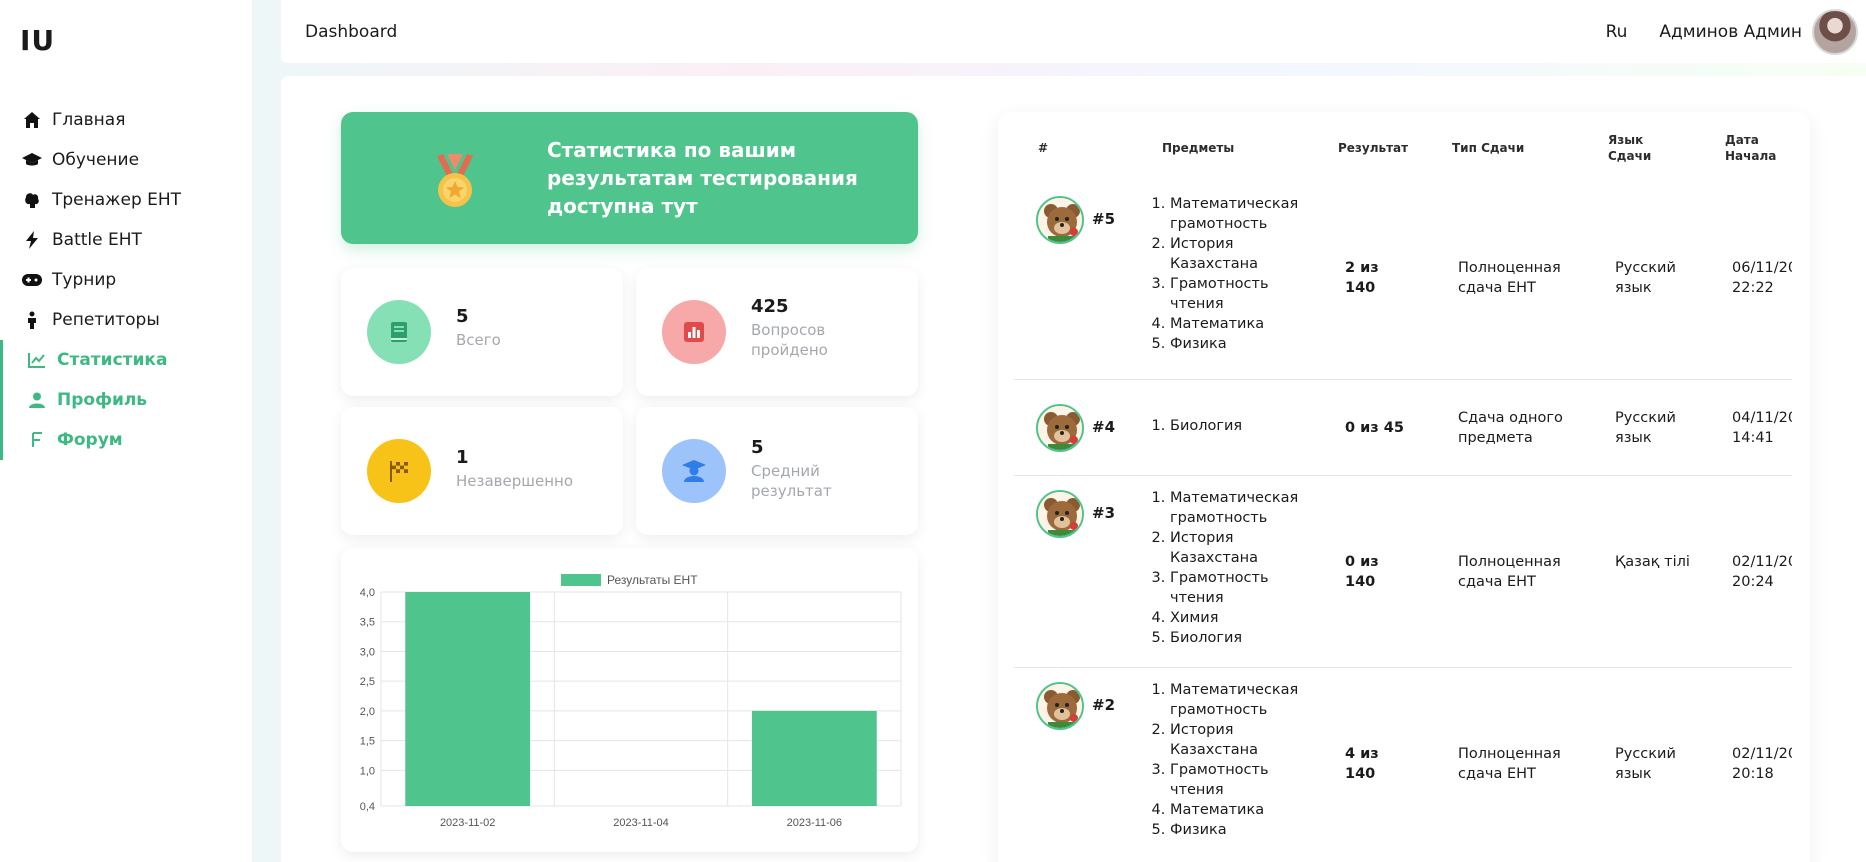 This screenshot has height=862, width=1866. Describe the element at coordinates (1104, 705) in the screenshot. I see `row-number: #2` at that location.